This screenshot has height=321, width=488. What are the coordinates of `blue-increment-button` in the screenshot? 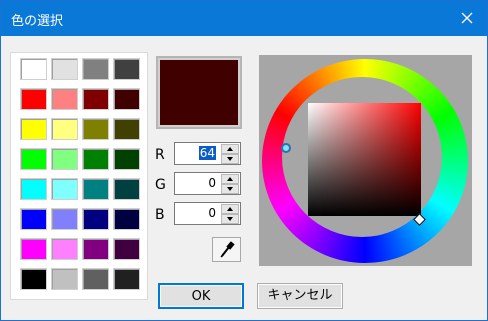 It's located at (230, 209).